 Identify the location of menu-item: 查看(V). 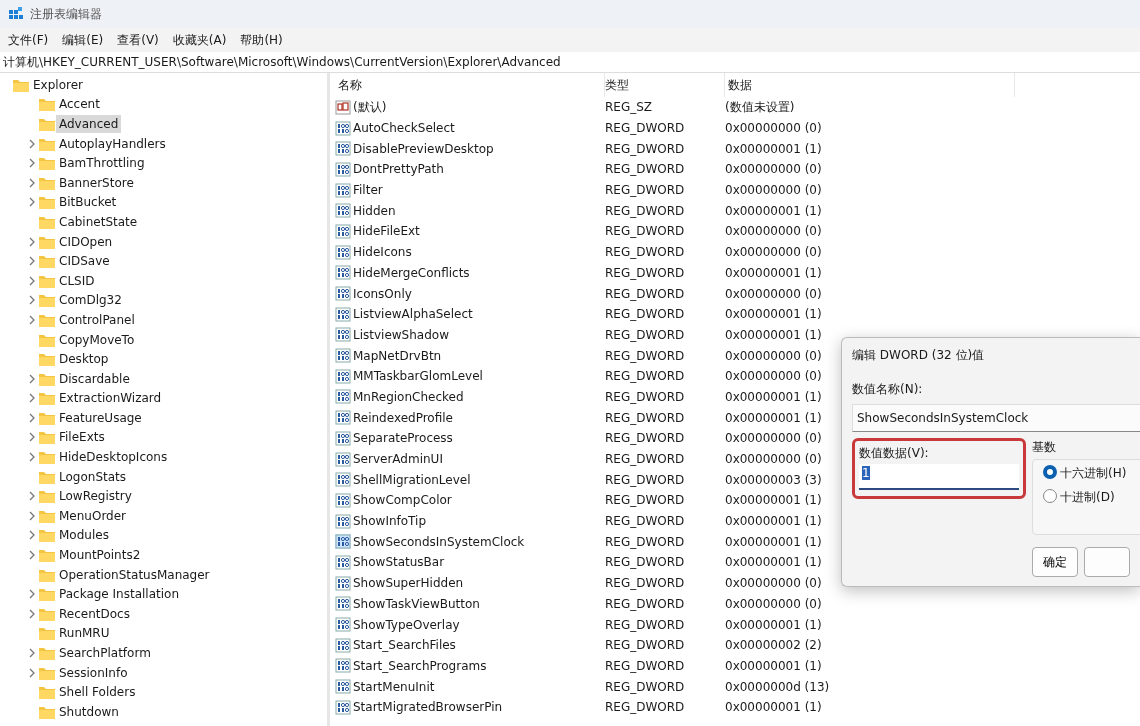
(138, 40).